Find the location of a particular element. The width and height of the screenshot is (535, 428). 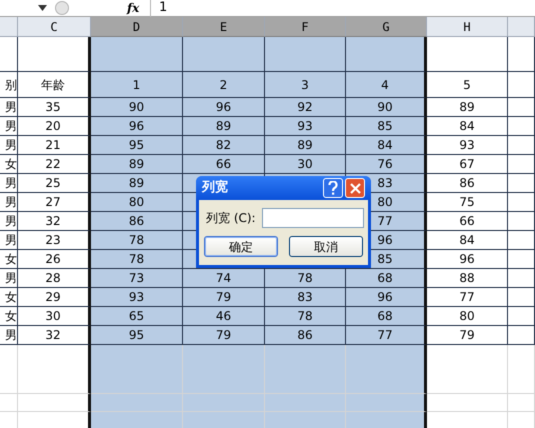

column-header: E is located at coordinates (224, 27).